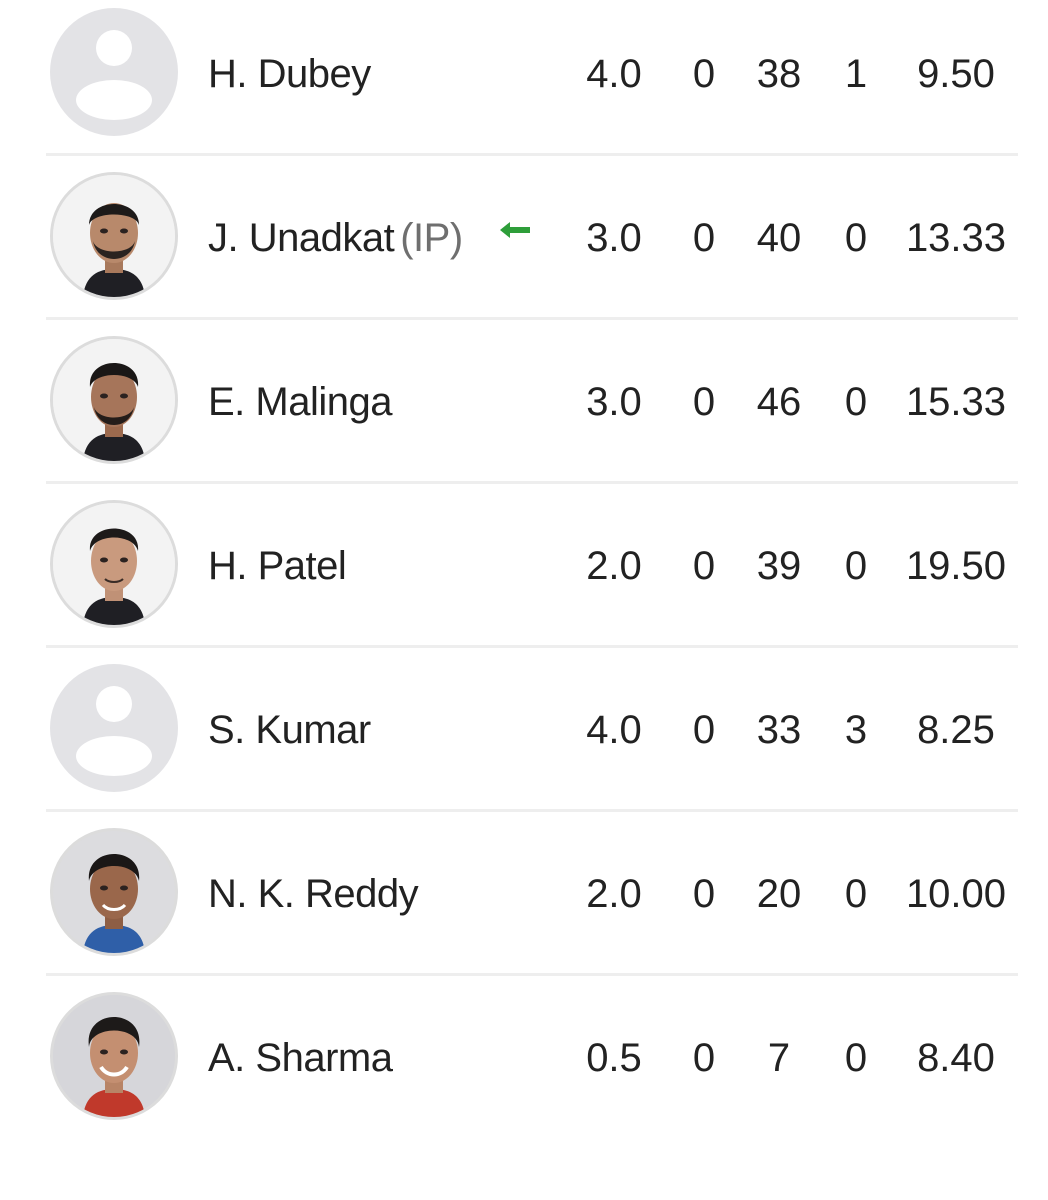 Image resolution: width=1048 pixels, height=1200 pixels. I want to click on economy-value: 8.25, so click(956, 730).